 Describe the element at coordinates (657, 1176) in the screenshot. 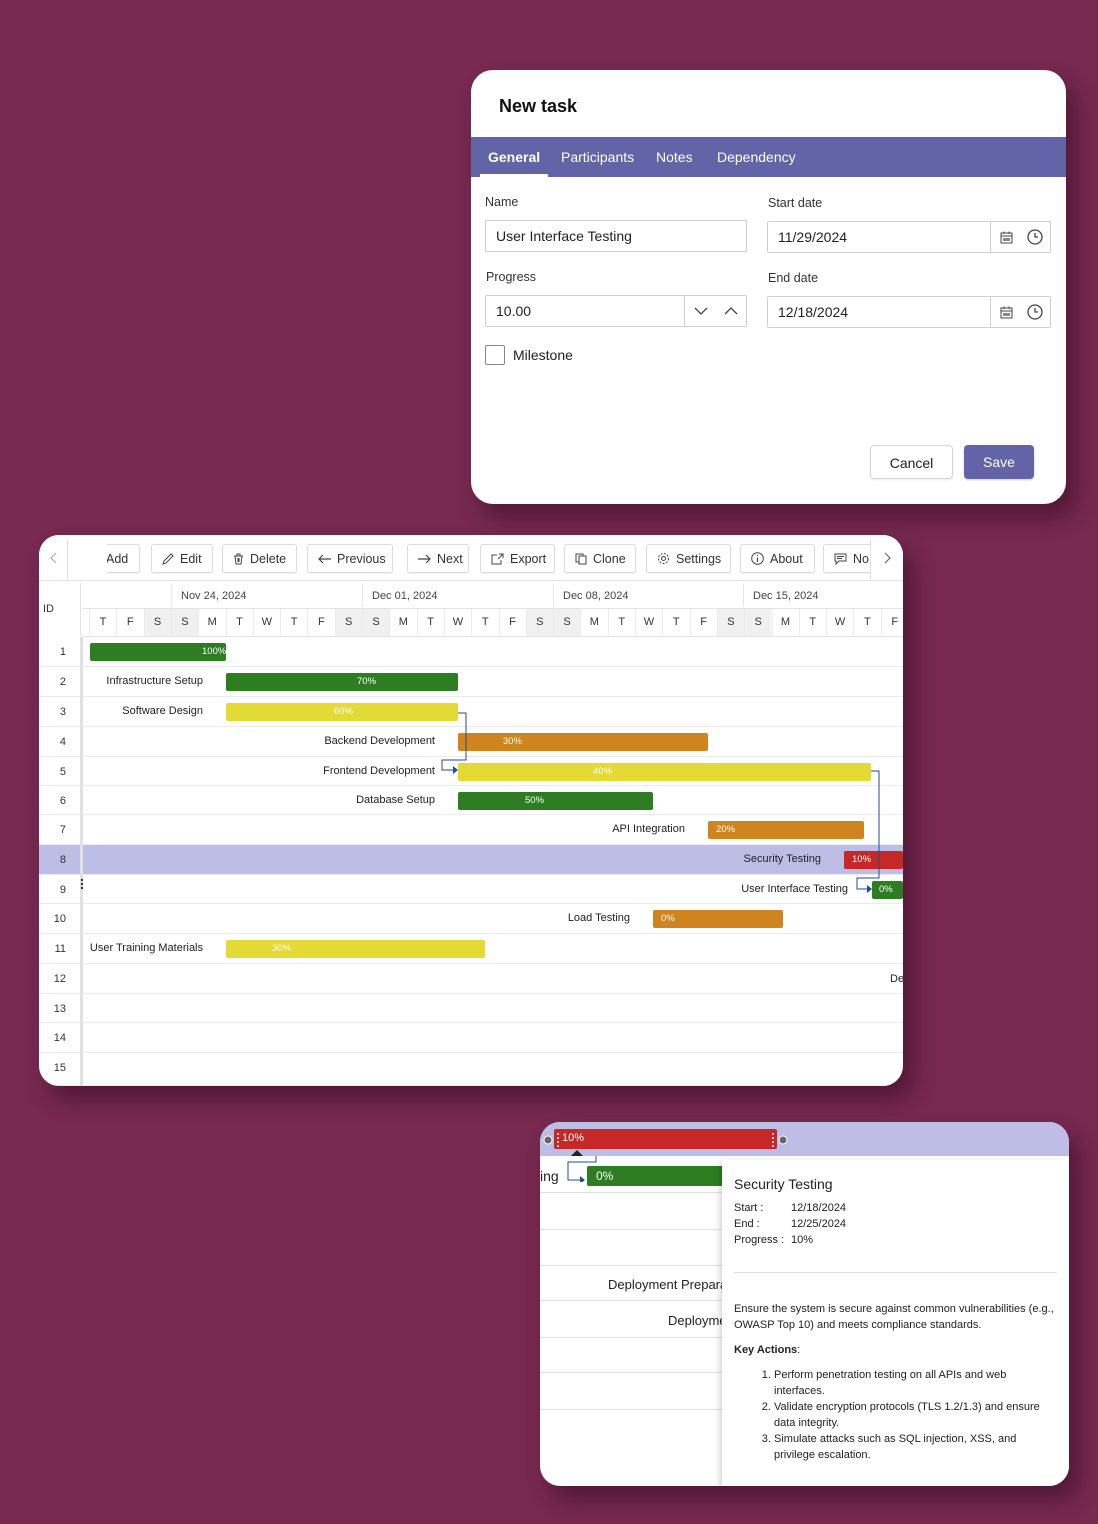

I see `ui-testing-bar: 0%` at that location.